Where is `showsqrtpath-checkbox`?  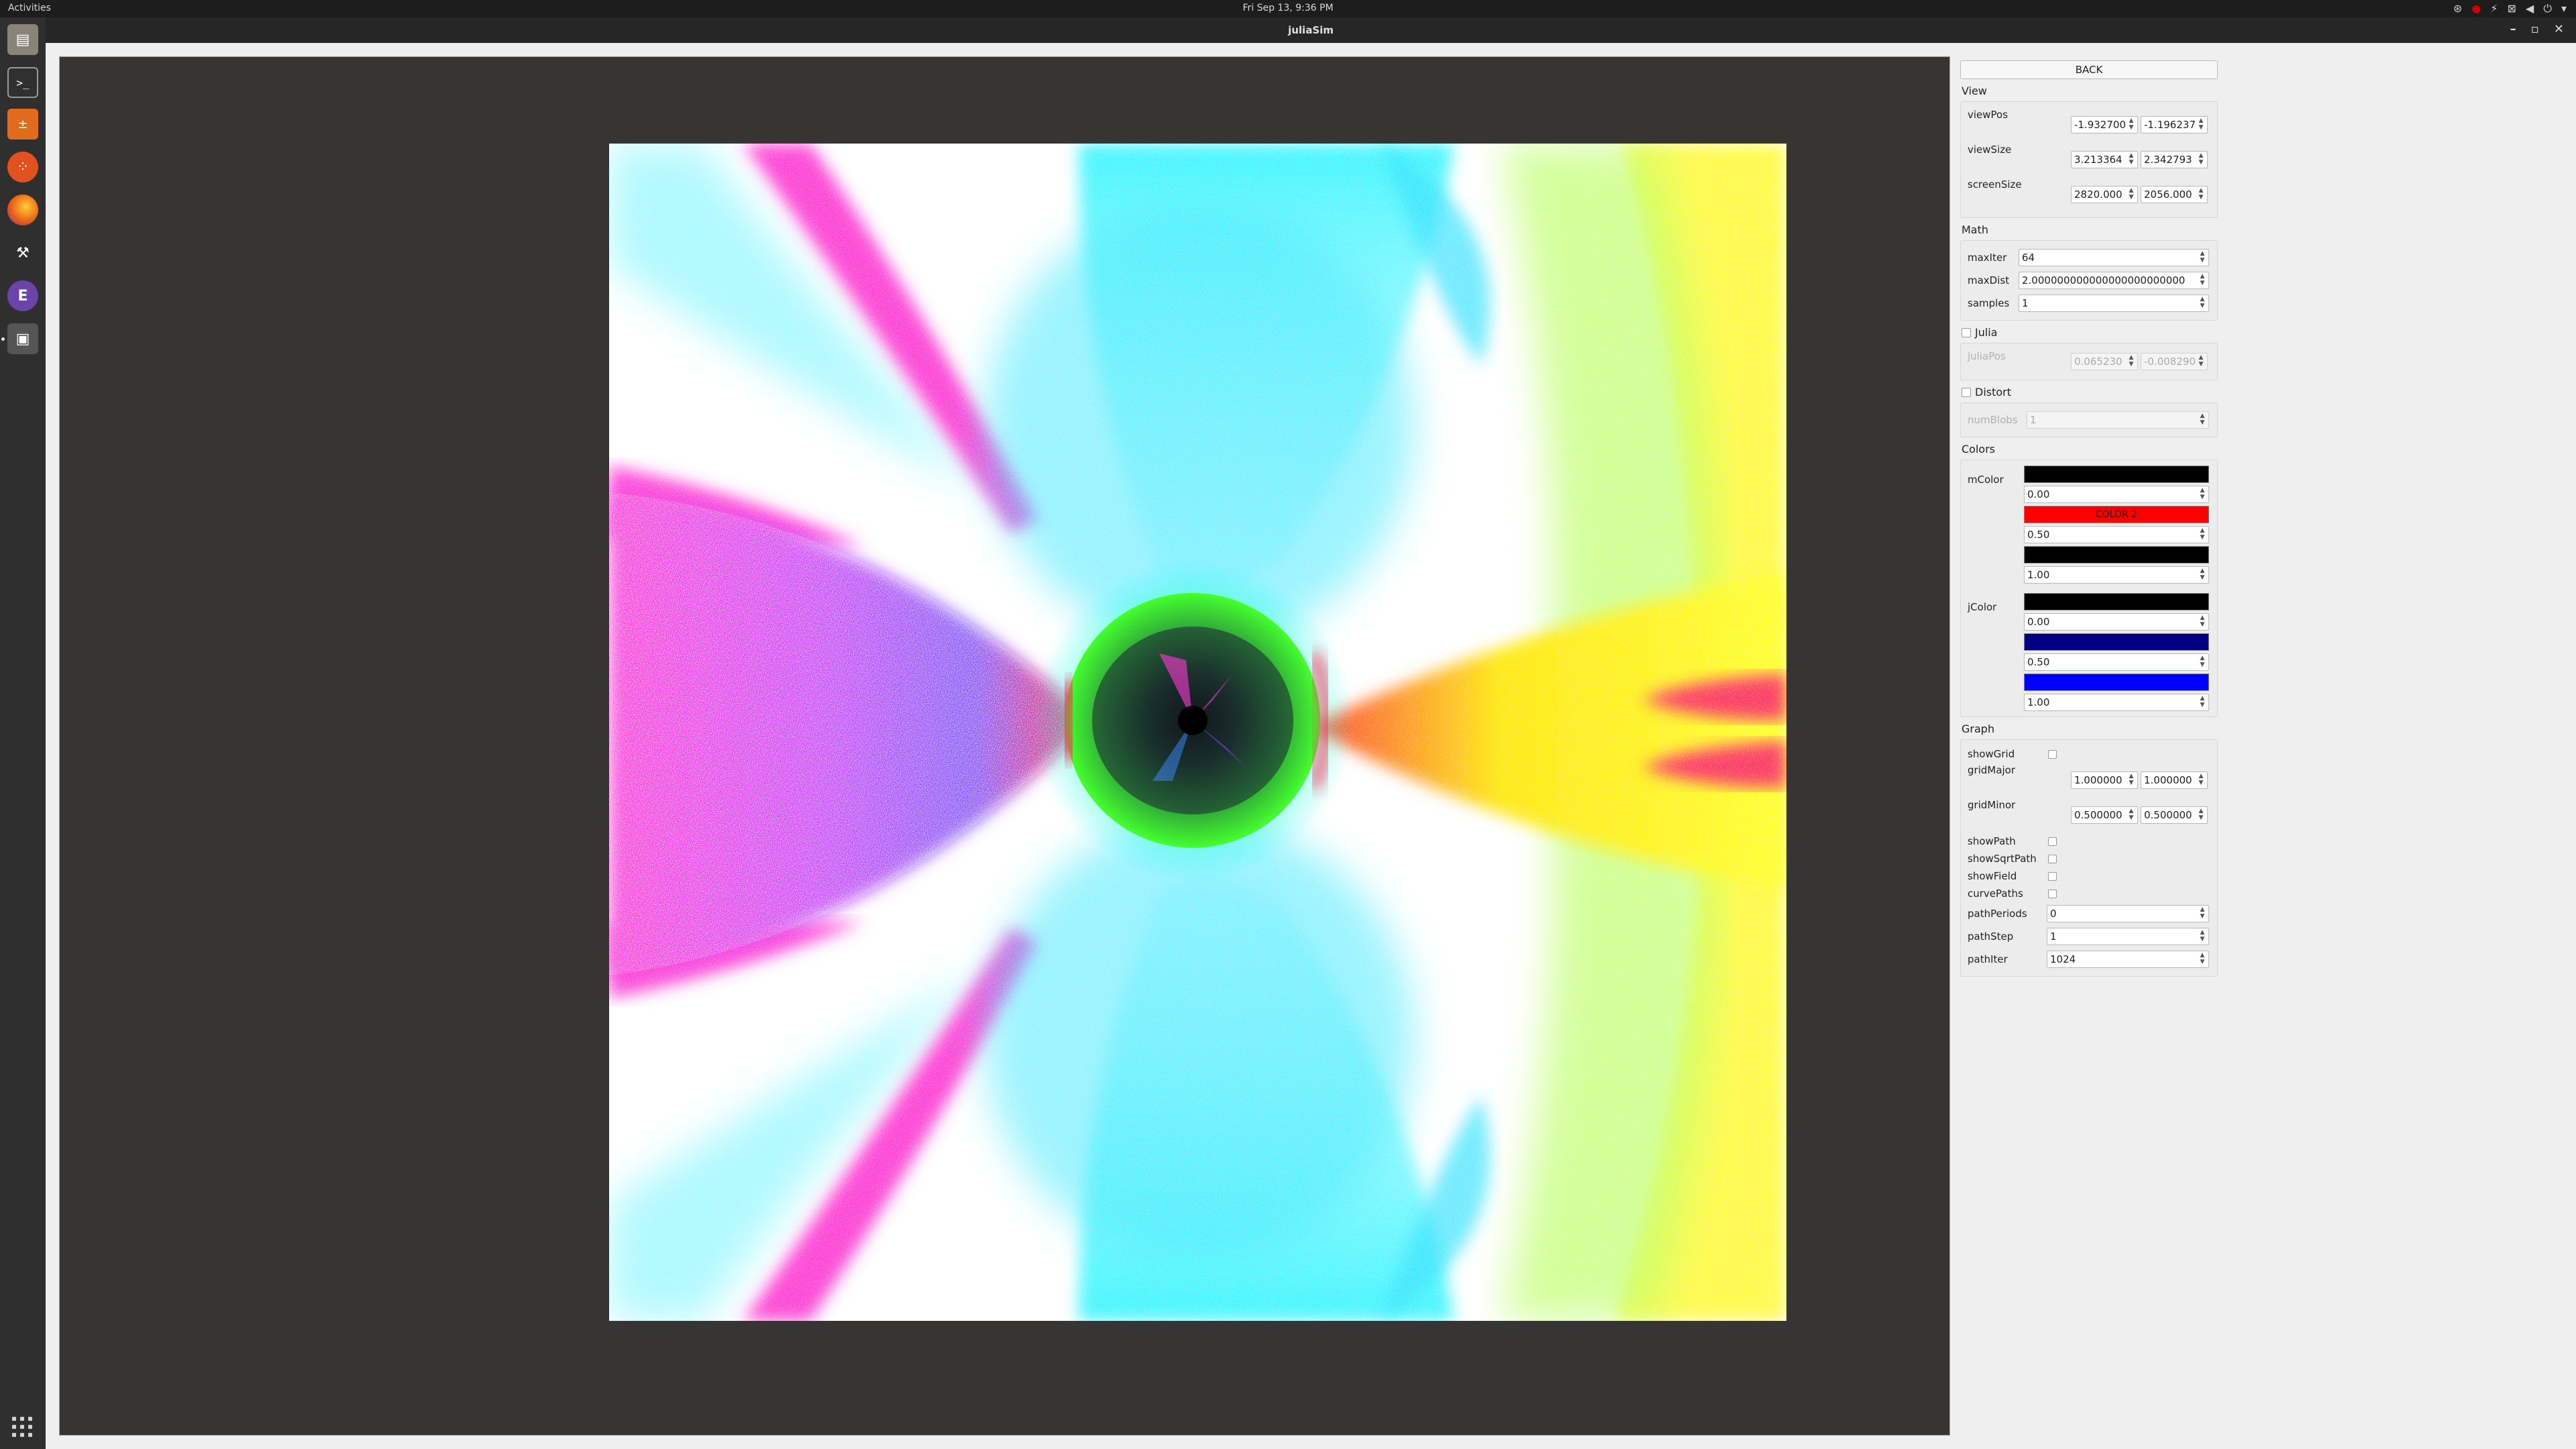 showsqrtpath-checkbox is located at coordinates (2052, 858).